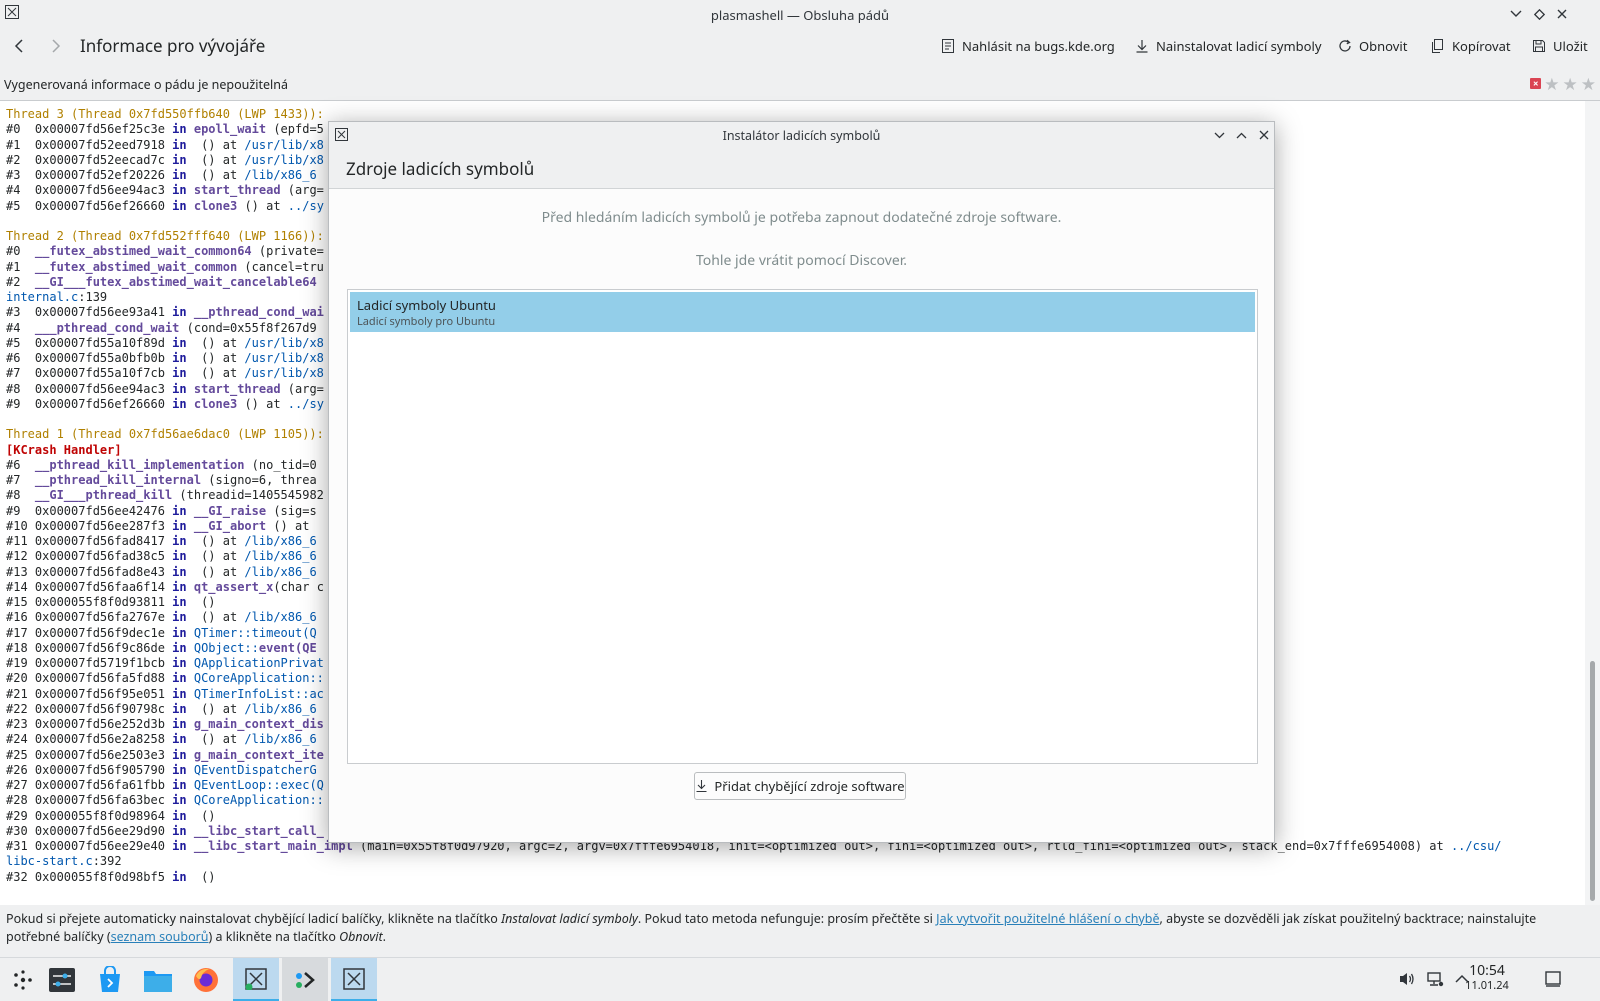 The width and height of the screenshot is (1600, 1001). I want to click on backtrace-token: #23 0x00007fd56e252d3b, so click(89, 724).